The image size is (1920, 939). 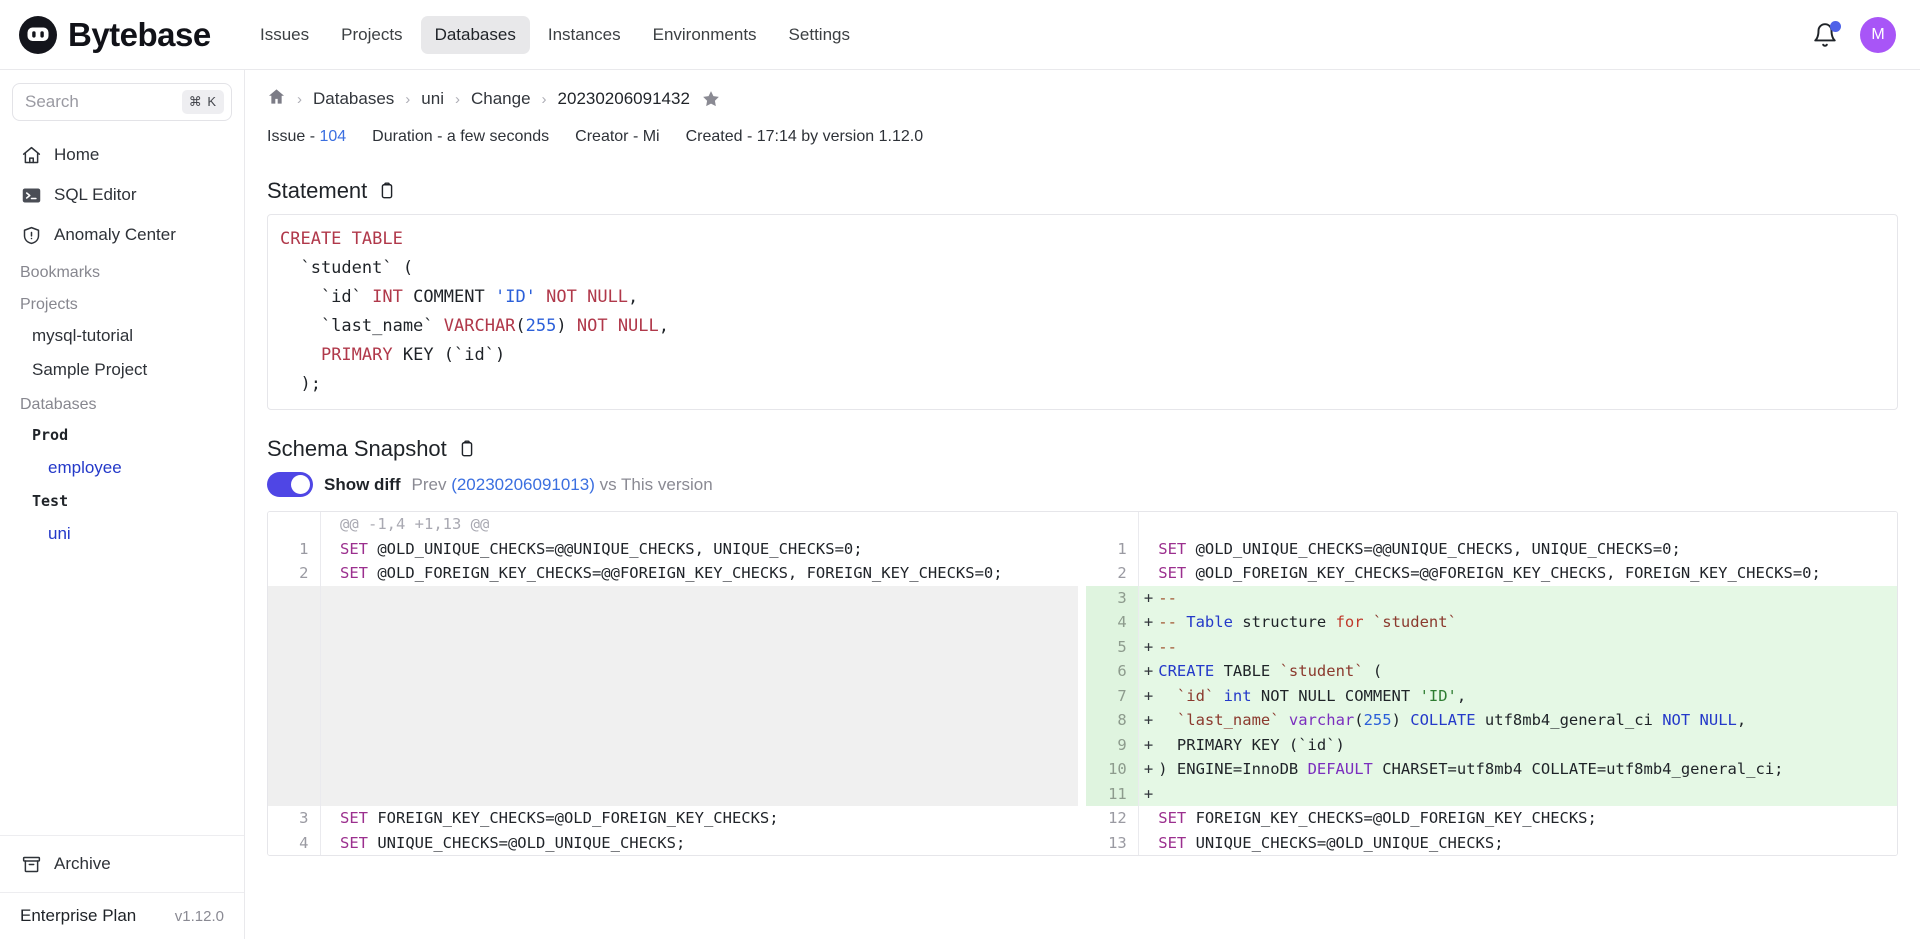 What do you see at coordinates (523, 484) in the screenshot?
I see `prev-version-link: (20230206091013)` at bounding box center [523, 484].